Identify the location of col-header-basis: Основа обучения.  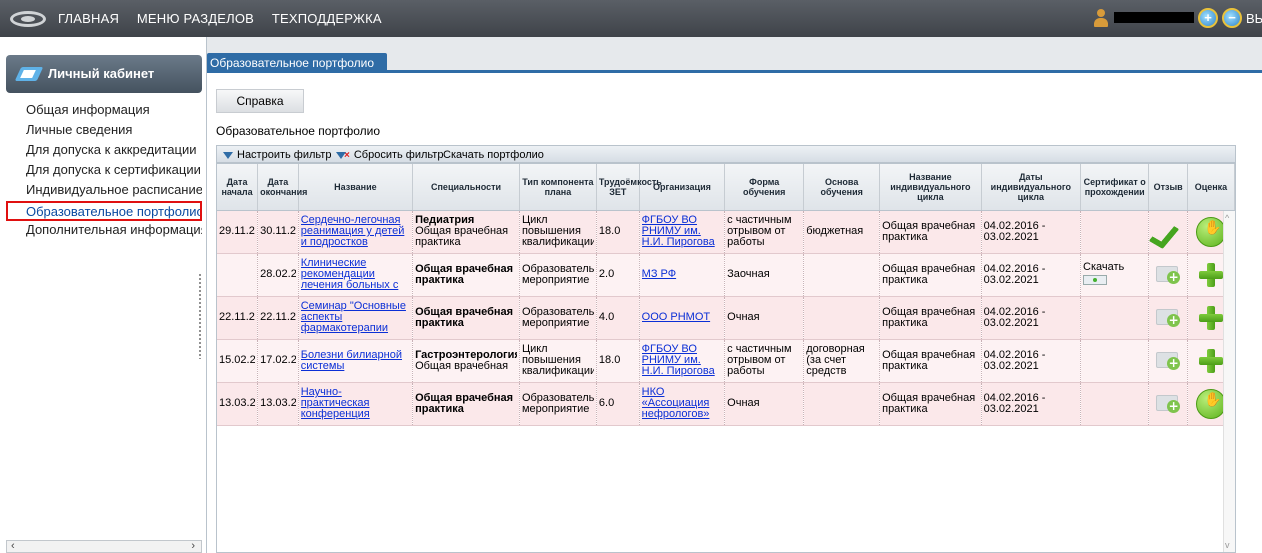
(842, 187).